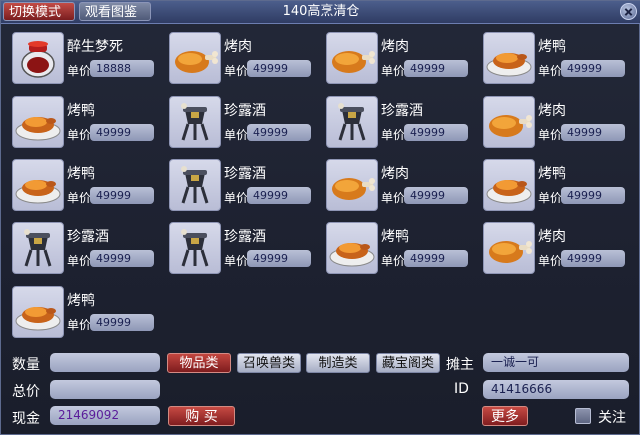 The height and width of the screenshot is (435, 640). I want to click on close-icon, so click(628, 11).